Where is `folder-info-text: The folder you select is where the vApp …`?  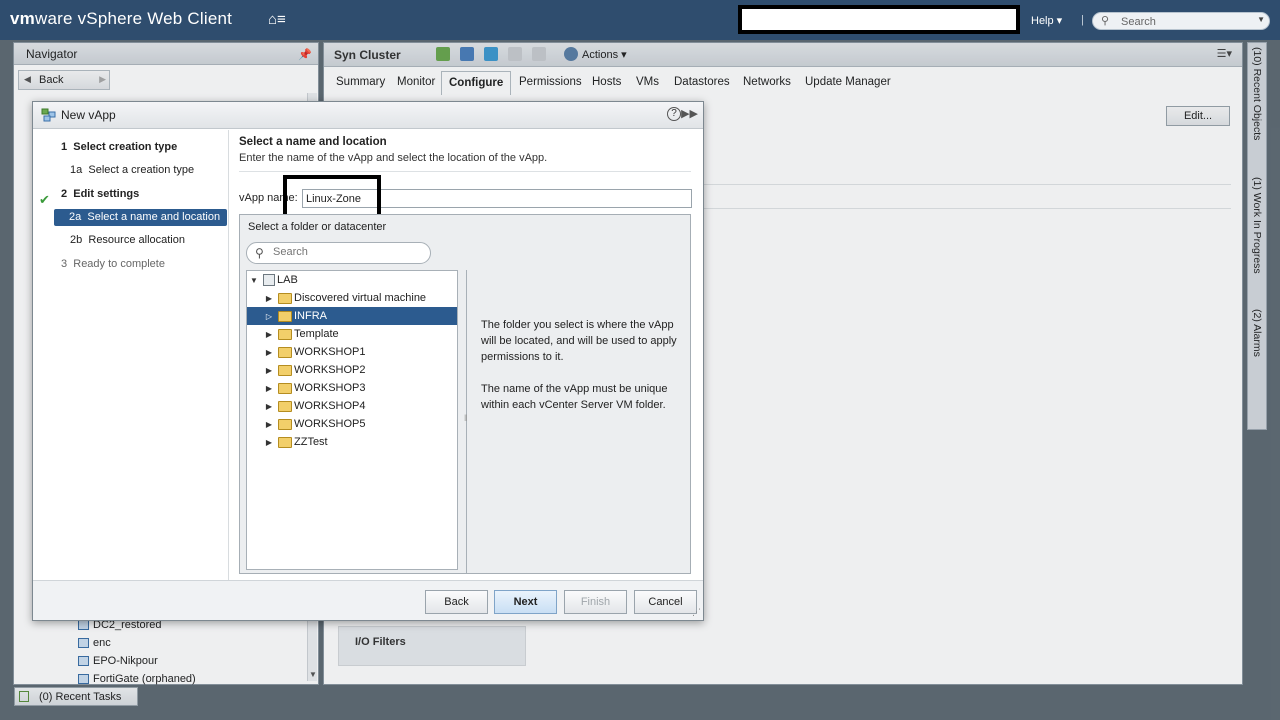
folder-info-text: The folder you select is where the vApp … is located at coordinates (579, 365).